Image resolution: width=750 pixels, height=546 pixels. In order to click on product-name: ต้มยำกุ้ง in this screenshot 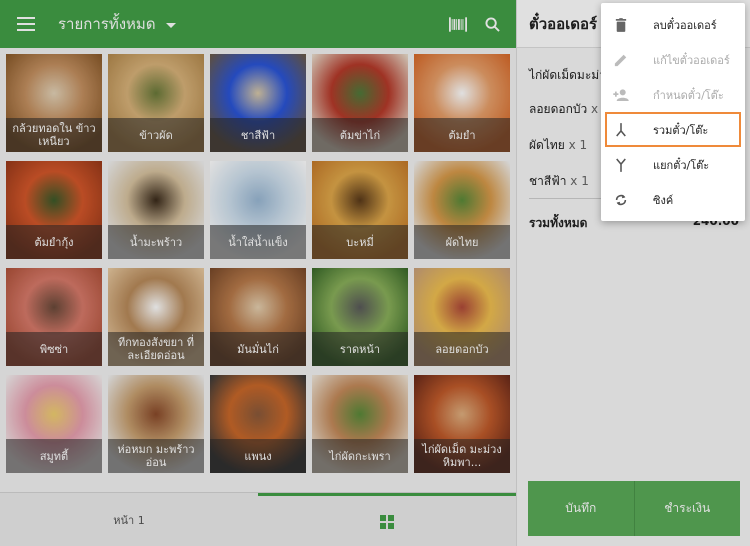, I will do `click(54, 242)`.